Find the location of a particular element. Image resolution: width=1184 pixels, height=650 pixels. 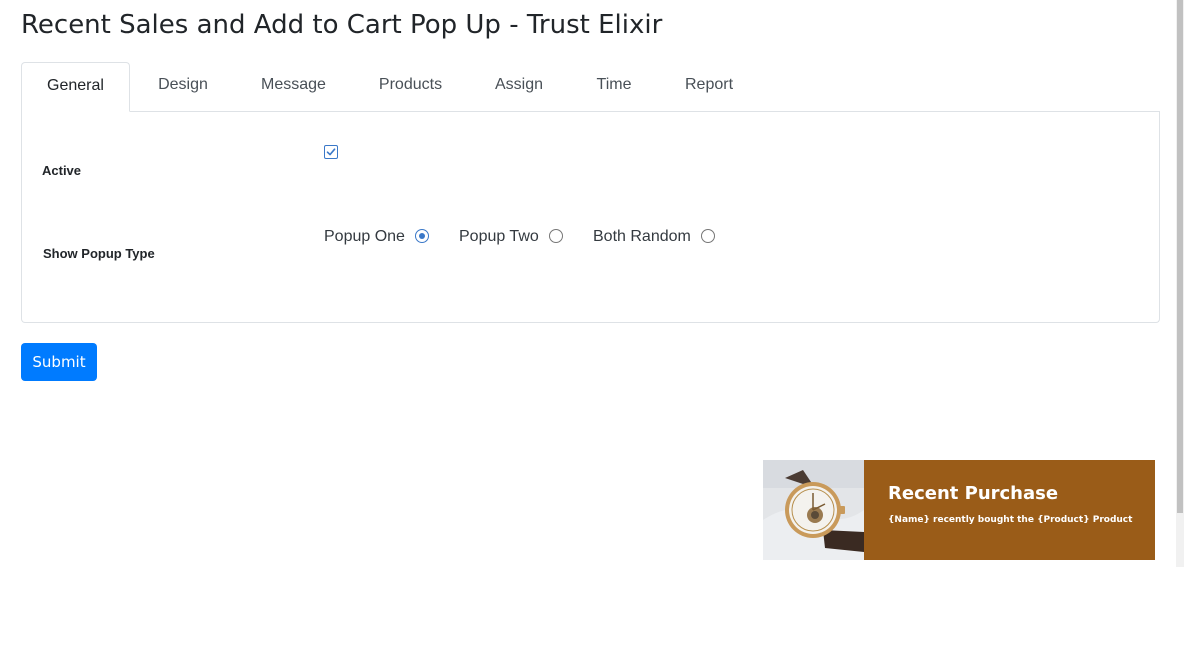

checkmark-icon is located at coordinates (331, 152).